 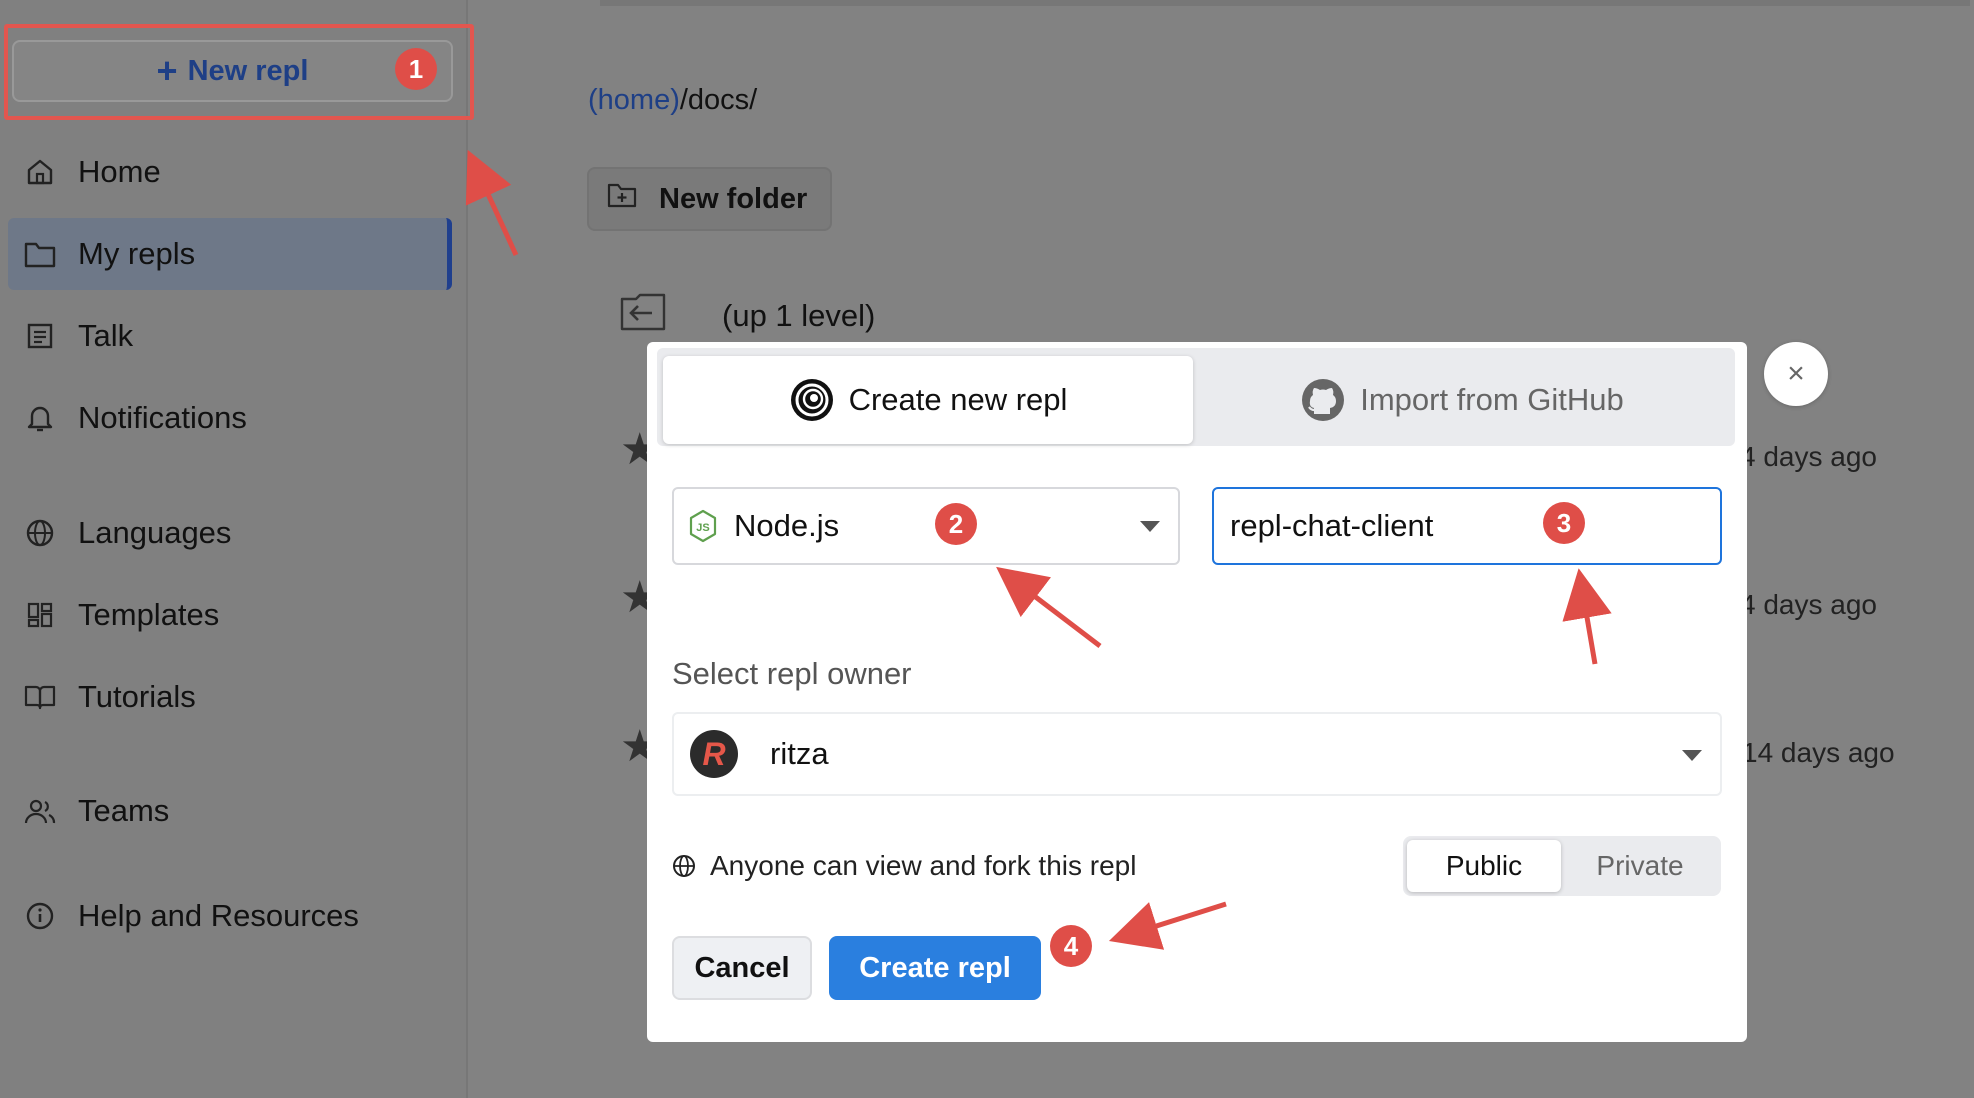 I want to click on visibility-description: Anyone can view and fork this repl, so click(x=904, y=866).